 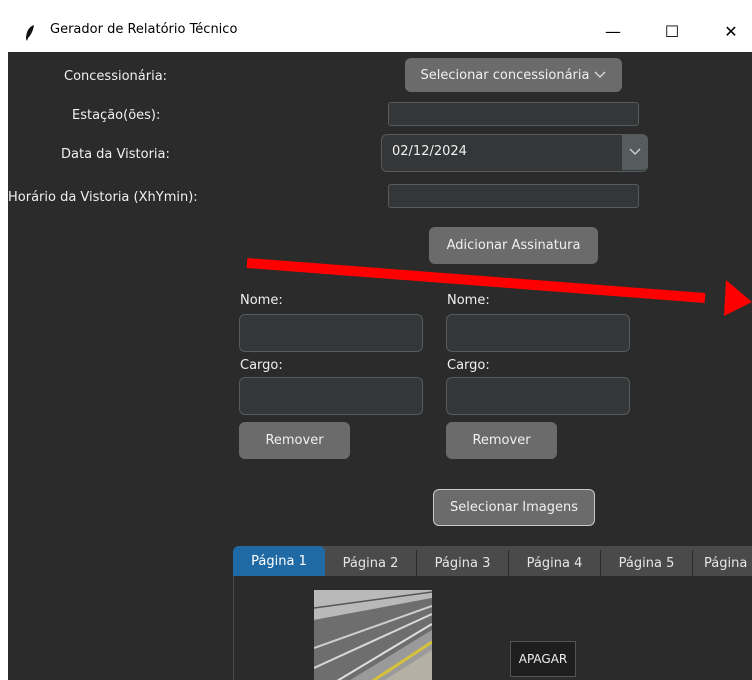 What do you see at coordinates (513, 245) in the screenshot?
I see `add-signature-button: Adicionar Assinatura` at bounding box center [513, 245].